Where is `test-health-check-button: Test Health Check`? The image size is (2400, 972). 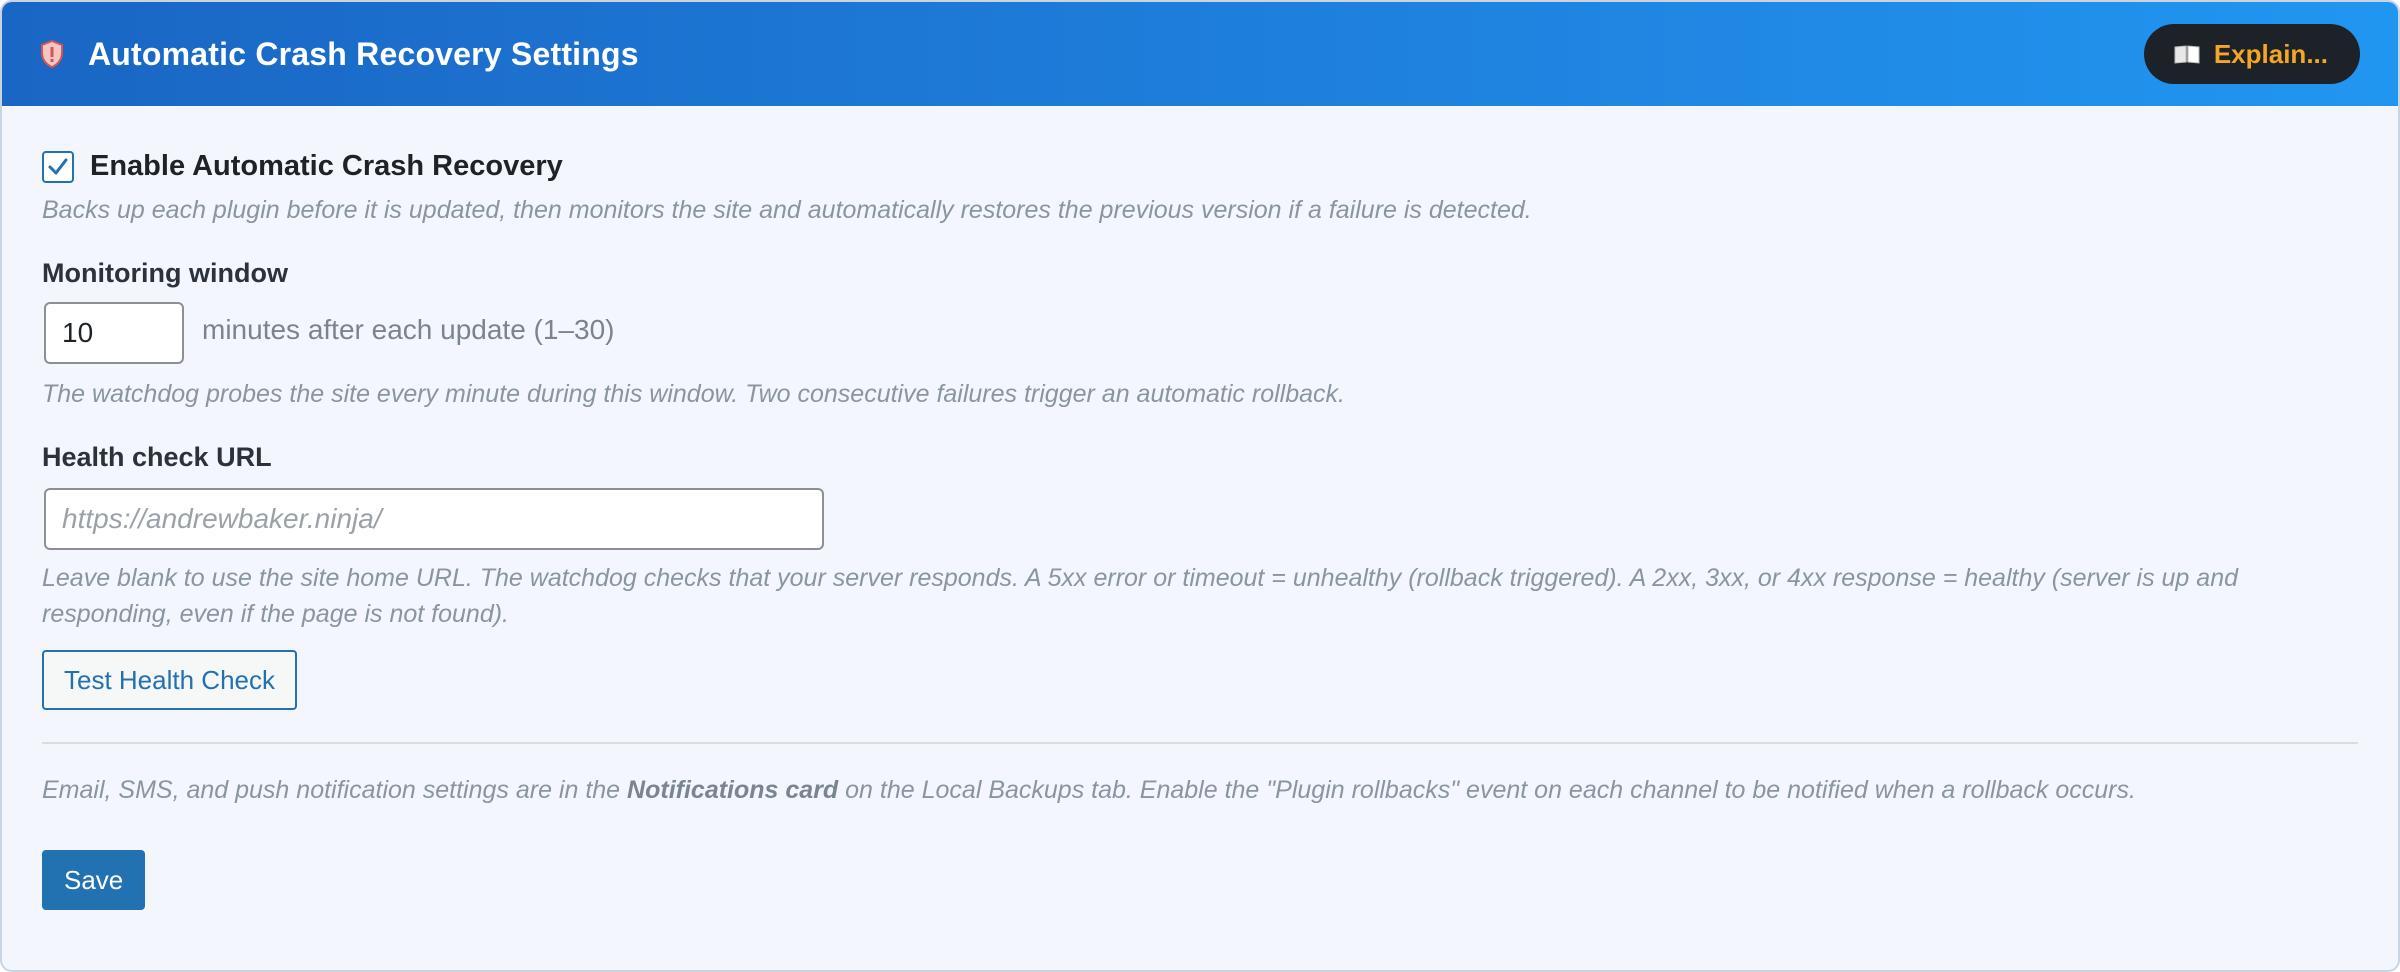 test-health-check-button: Test Health Check is located at coordinates (169, 680).